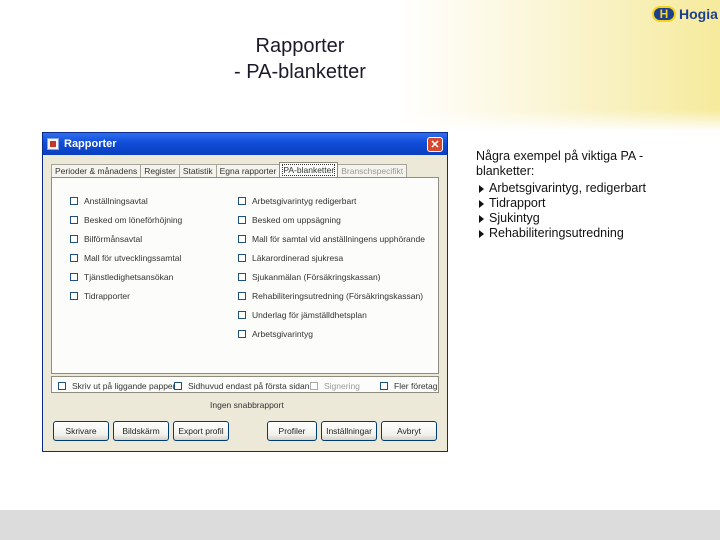 This screenshot has width=720, height=540. Describe the element at coordinates (342, 386) in the screenshot. I see `checkbox-label: Signering` at that location.